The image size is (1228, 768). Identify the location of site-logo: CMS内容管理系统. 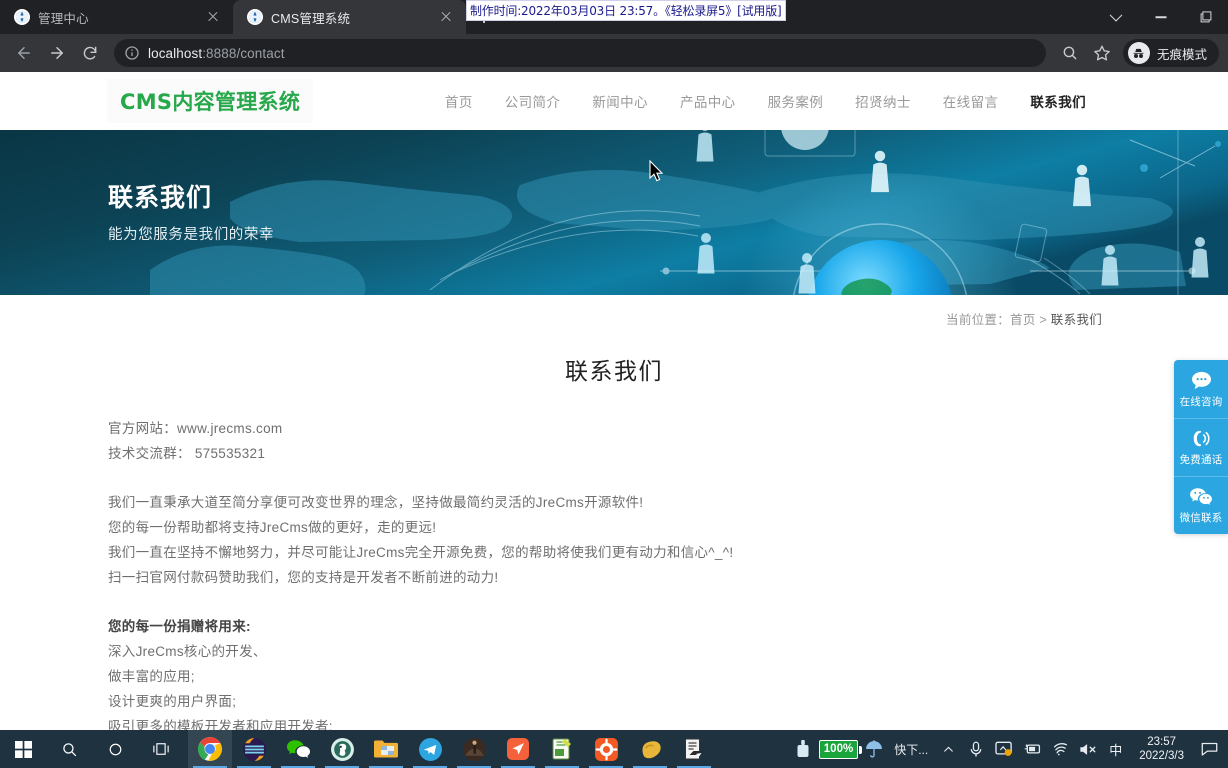
(210, 101).